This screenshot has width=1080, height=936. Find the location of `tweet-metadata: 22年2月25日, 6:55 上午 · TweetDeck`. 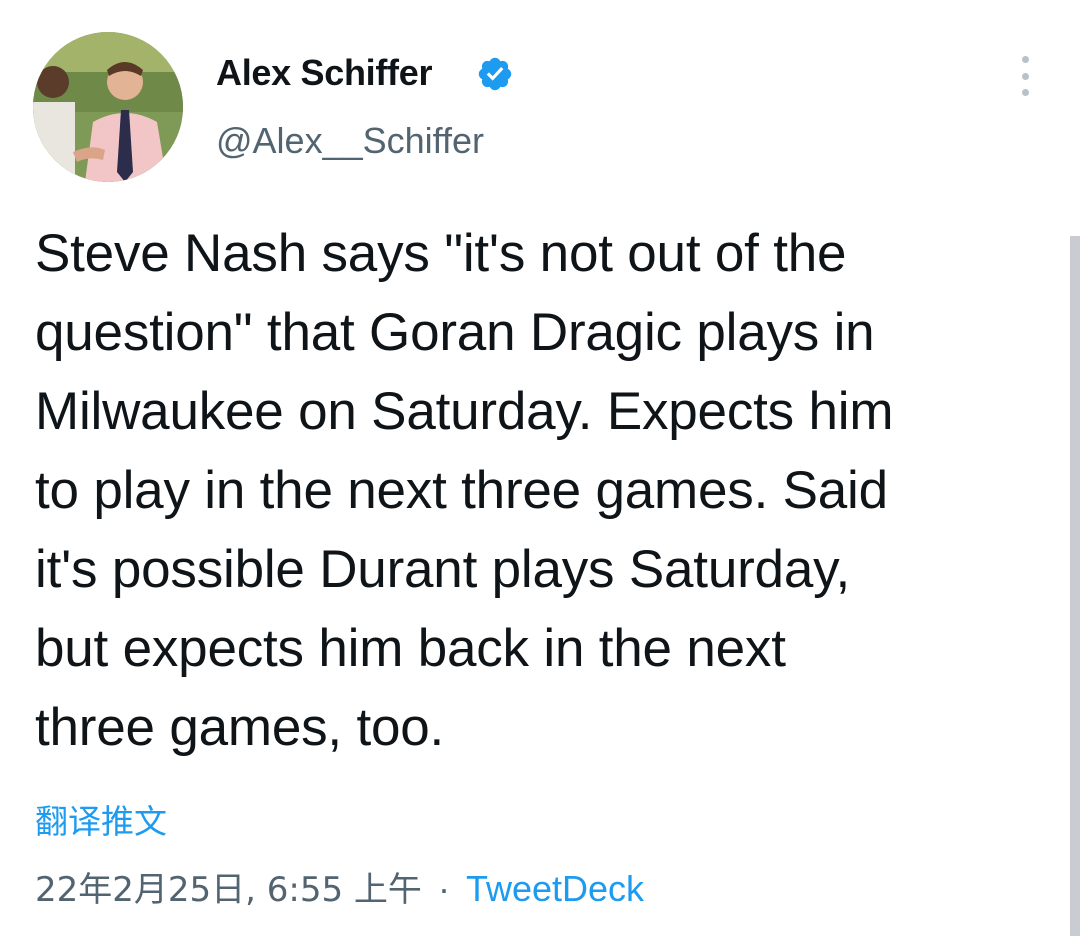

tweet-metadata: 22年2月25日, 6:55 上午 · TweetDeck is located at coordinates (339, 886).